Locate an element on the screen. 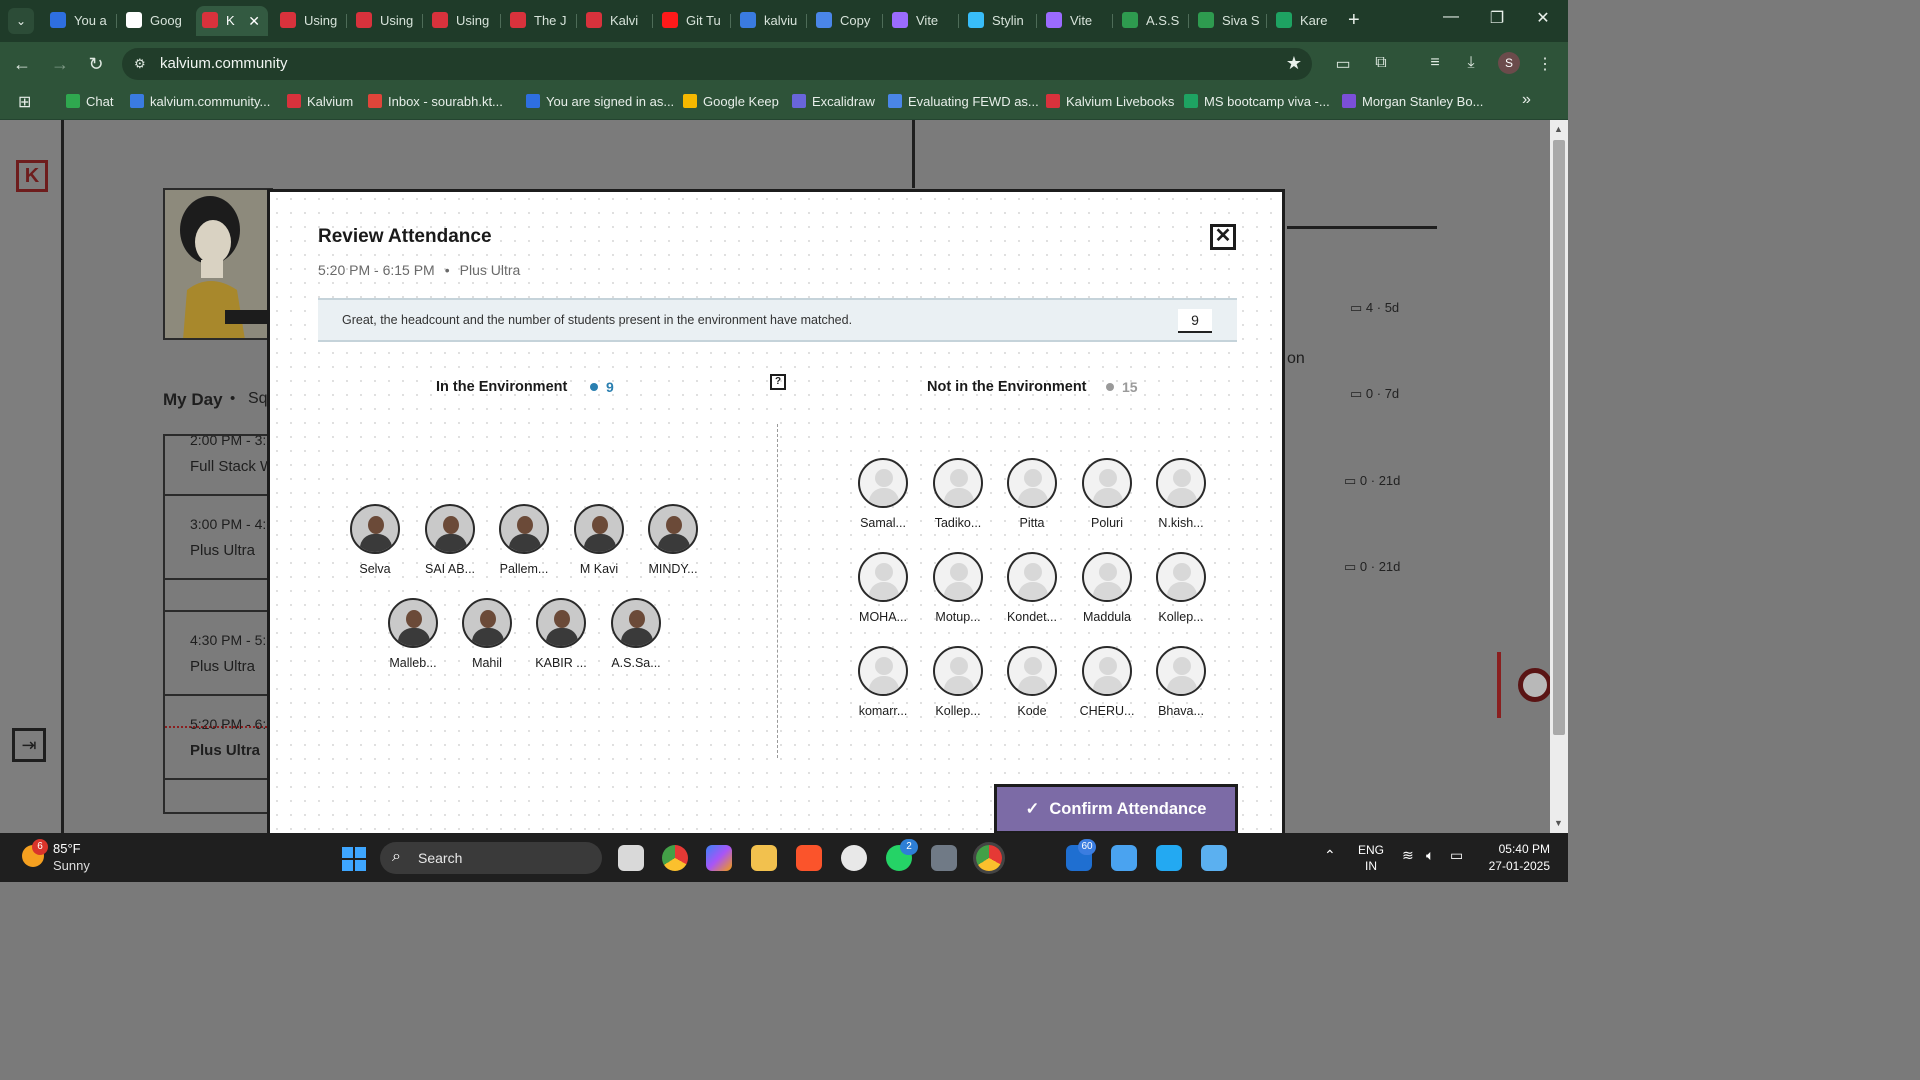 This screenshot has height=1080, width=1920. browser-tab: kalviu is located at coordinates (769, 21).